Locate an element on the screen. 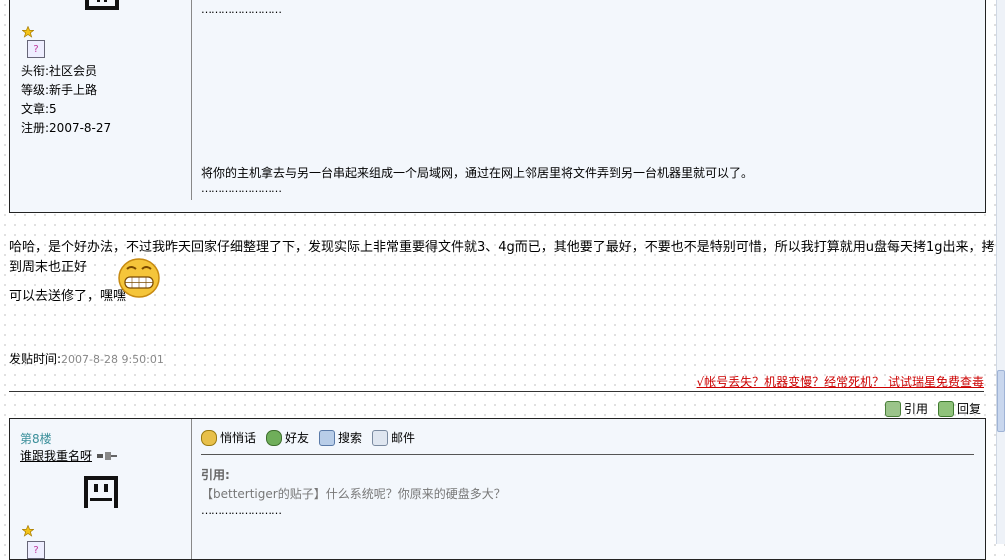 The width and height of the screenshot is (1005, 560). whisper-button: 悄悄话 is located at coordinates (228, 437).